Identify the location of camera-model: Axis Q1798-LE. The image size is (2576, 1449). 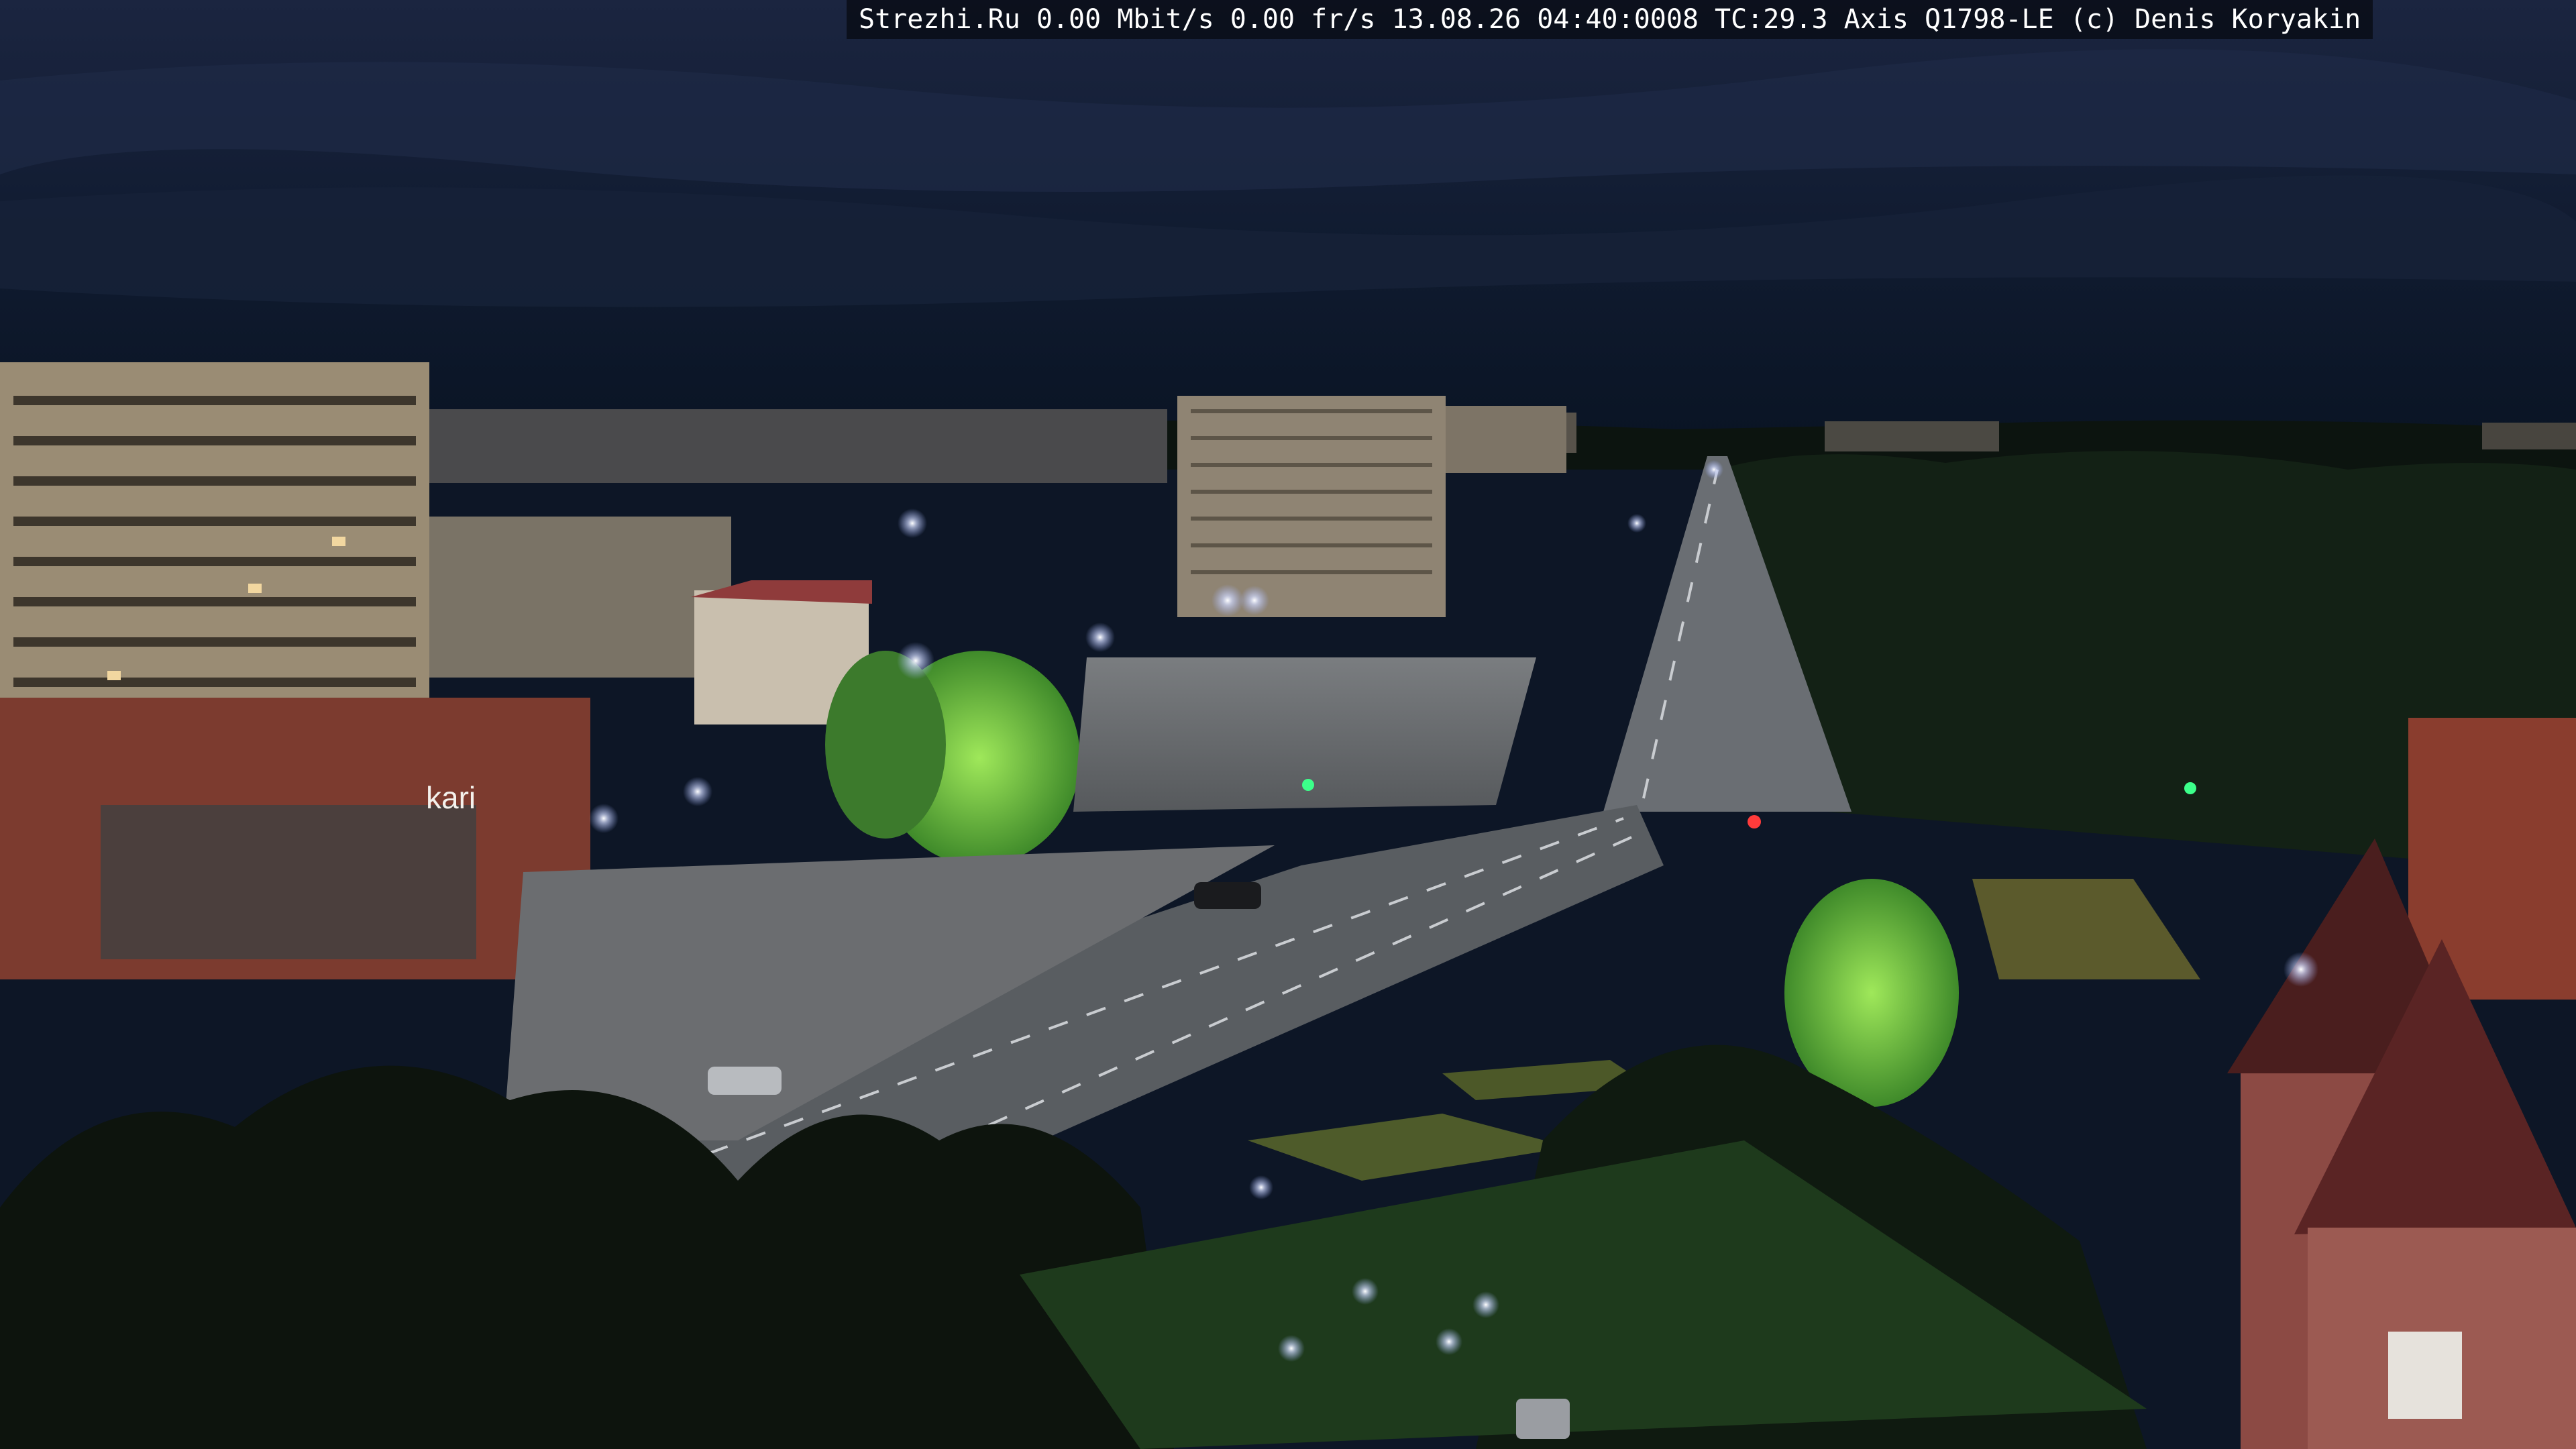
(1948, 19).